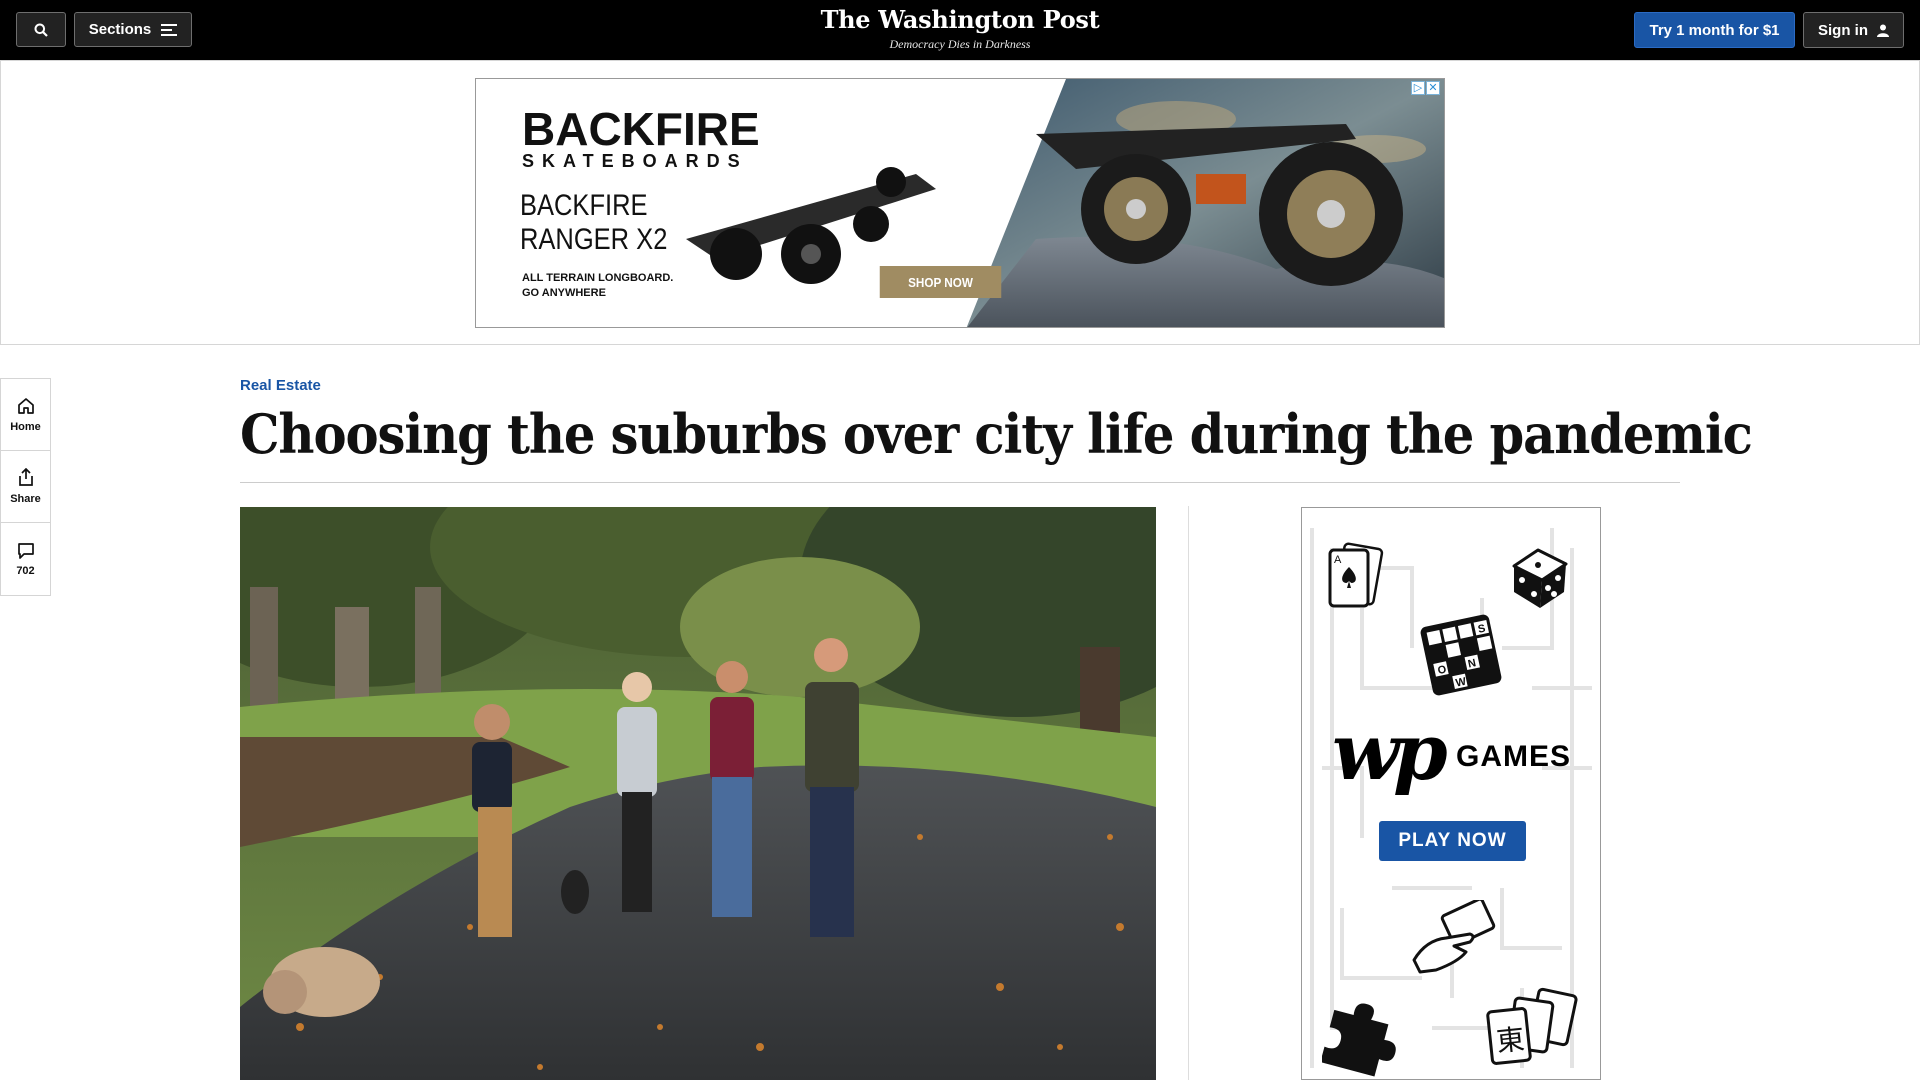 This screenshot has width=1920, height=1080. Describe the element at coordinates (1532, 1026) in the screenshot. I see `mahjong-tiles-icon: 東` at that location.